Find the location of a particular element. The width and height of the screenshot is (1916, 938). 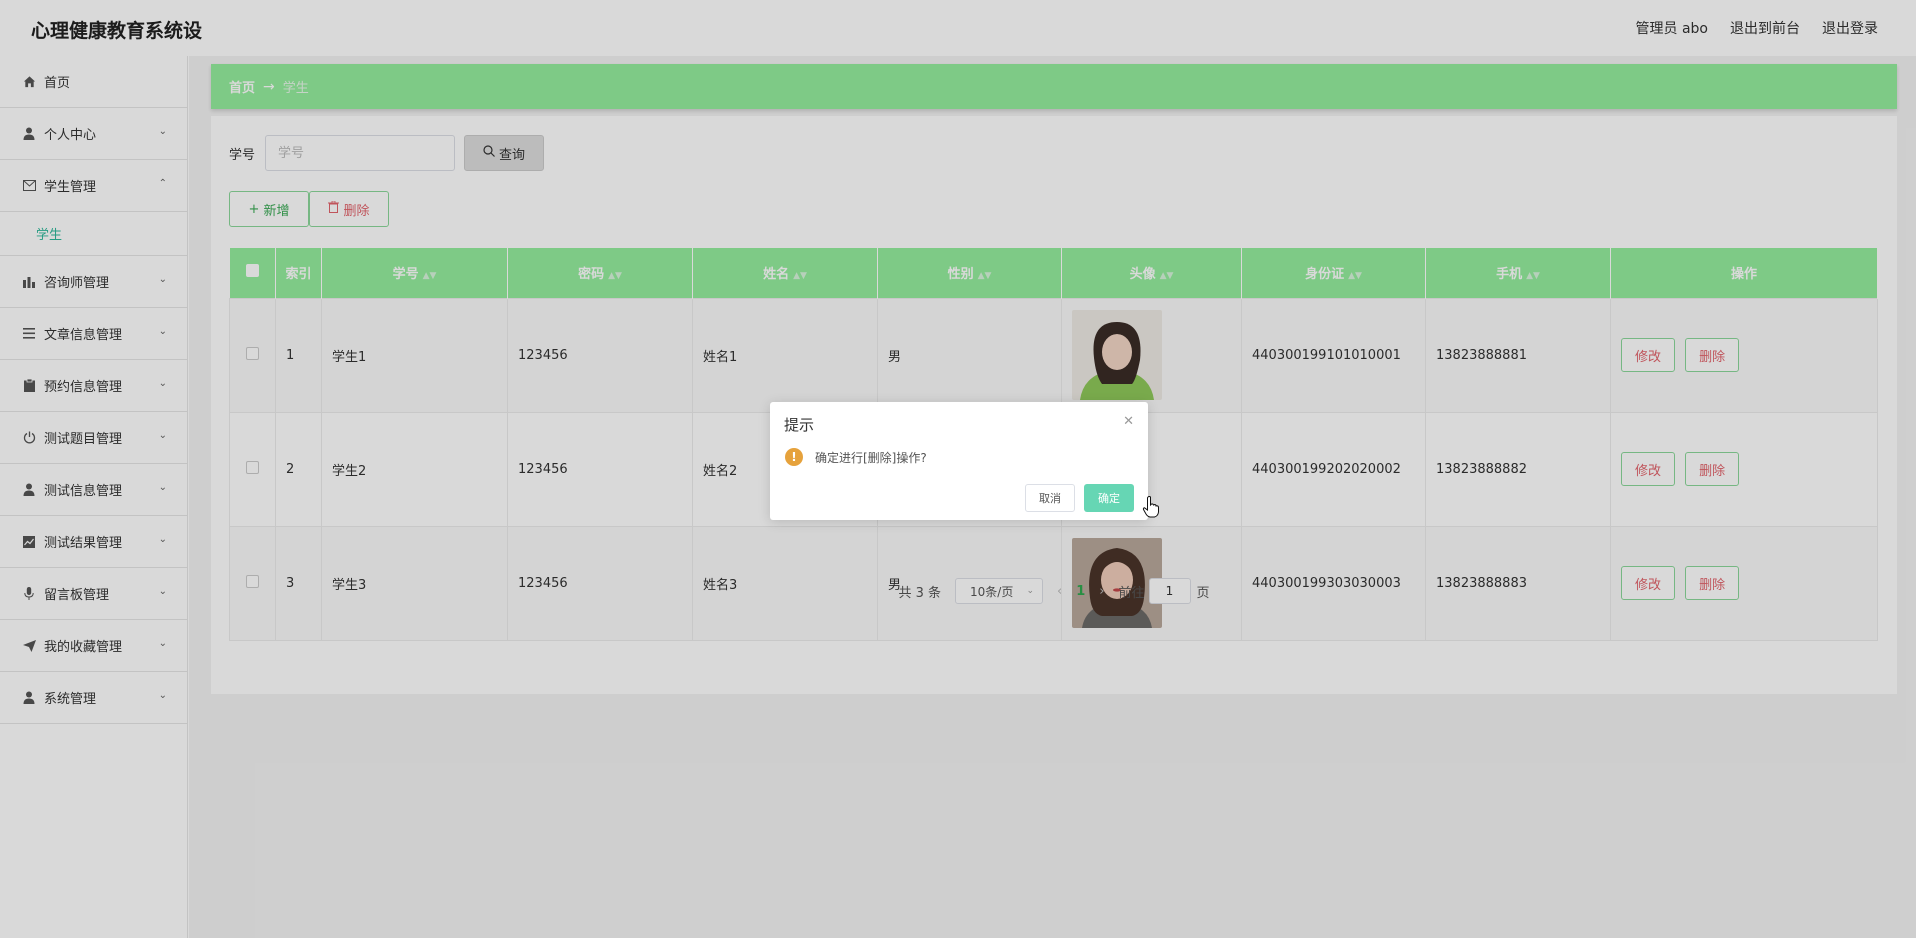

hand-cursor-icon is located at coordinates (1151, 509).